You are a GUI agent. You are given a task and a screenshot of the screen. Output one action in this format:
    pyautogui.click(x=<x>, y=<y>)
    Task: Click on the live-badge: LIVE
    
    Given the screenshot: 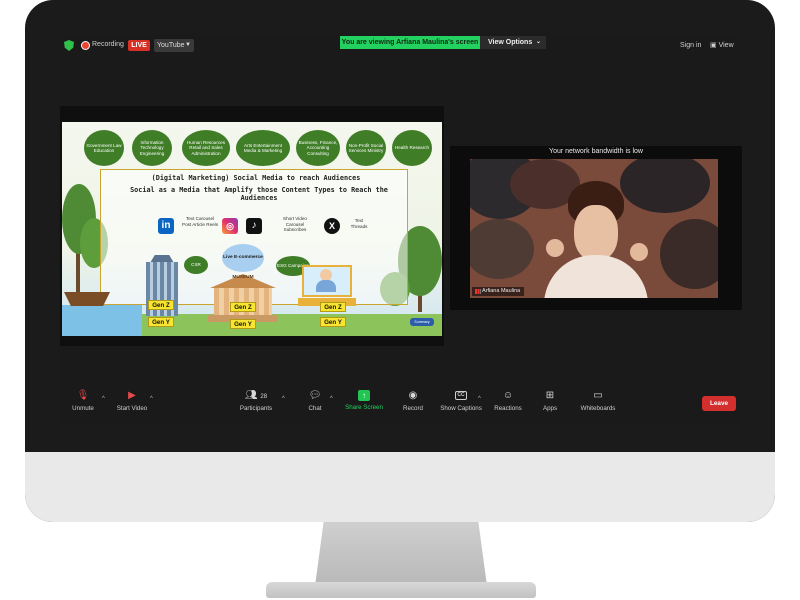 What is the action you would take?
    pyautogui.click(x=139, y=45)
    